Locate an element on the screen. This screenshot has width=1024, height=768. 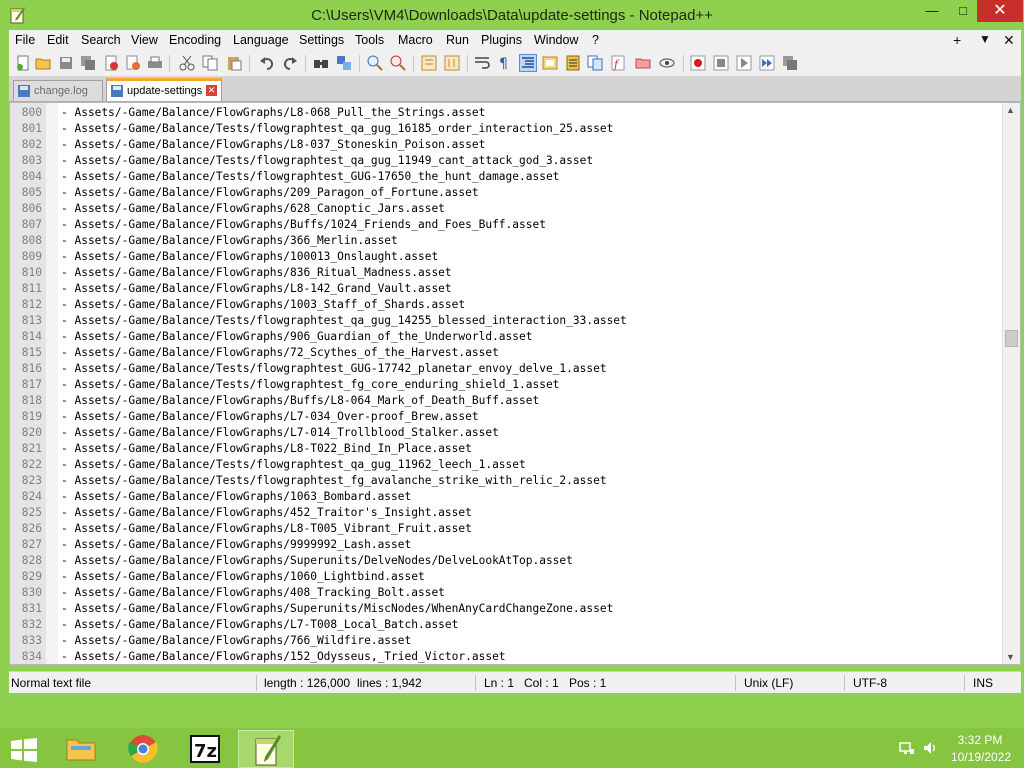
zoom-in-icon is located at coordinates (375, 63).